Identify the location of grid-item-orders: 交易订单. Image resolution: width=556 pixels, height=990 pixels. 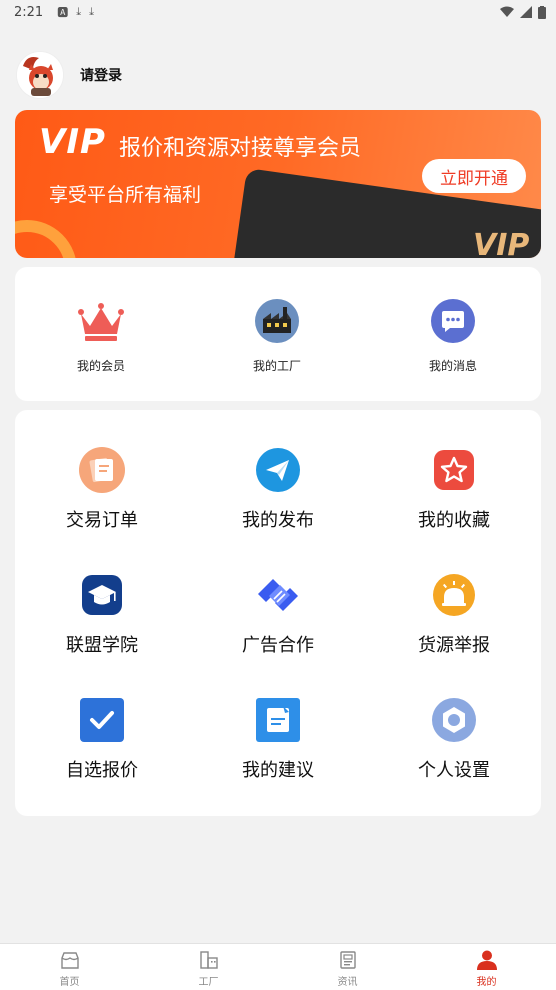
(102, 489).